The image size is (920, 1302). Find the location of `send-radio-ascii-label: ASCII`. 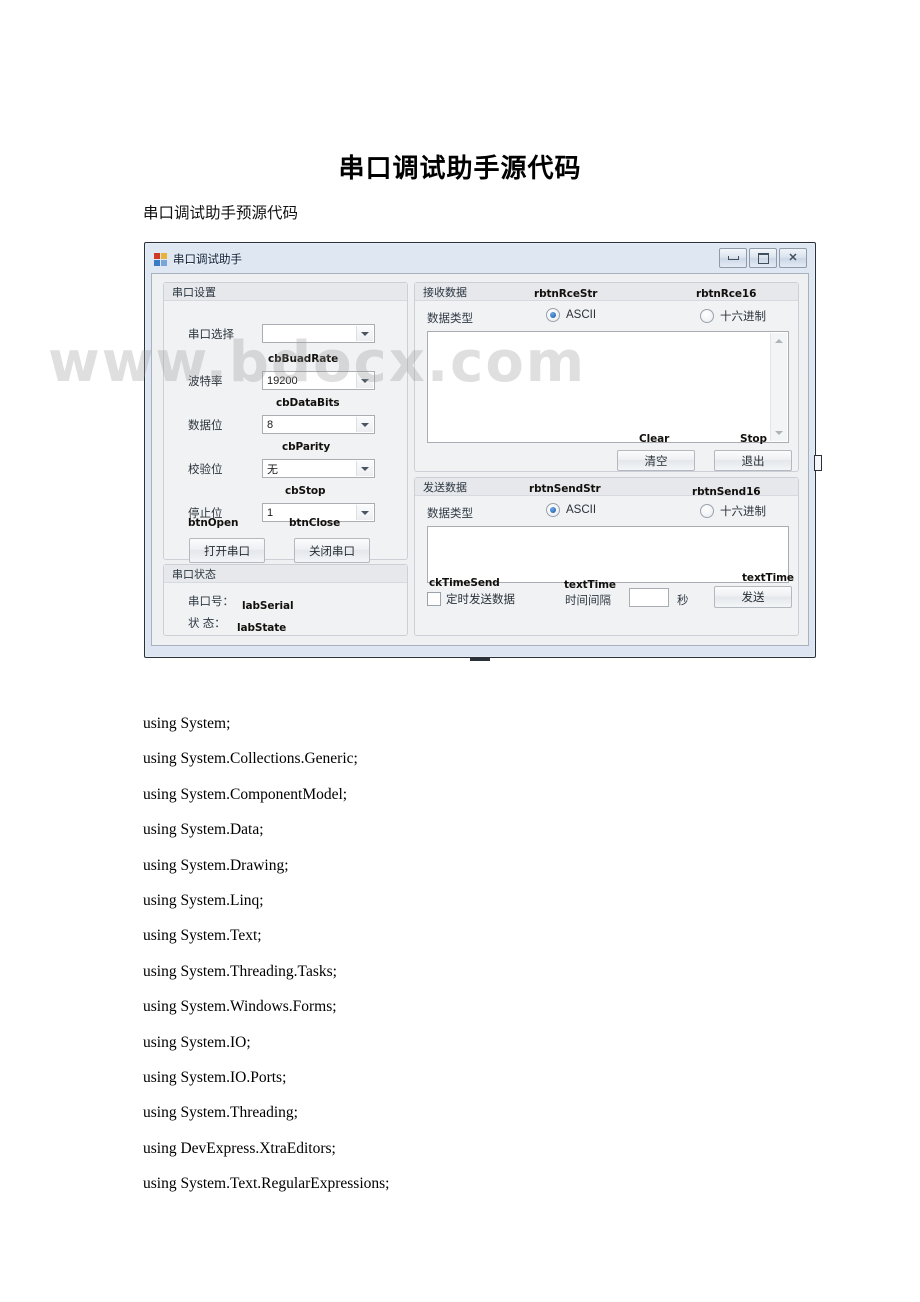

send-radio-ascii-label: ASCII is located at coordinates (581, 510).